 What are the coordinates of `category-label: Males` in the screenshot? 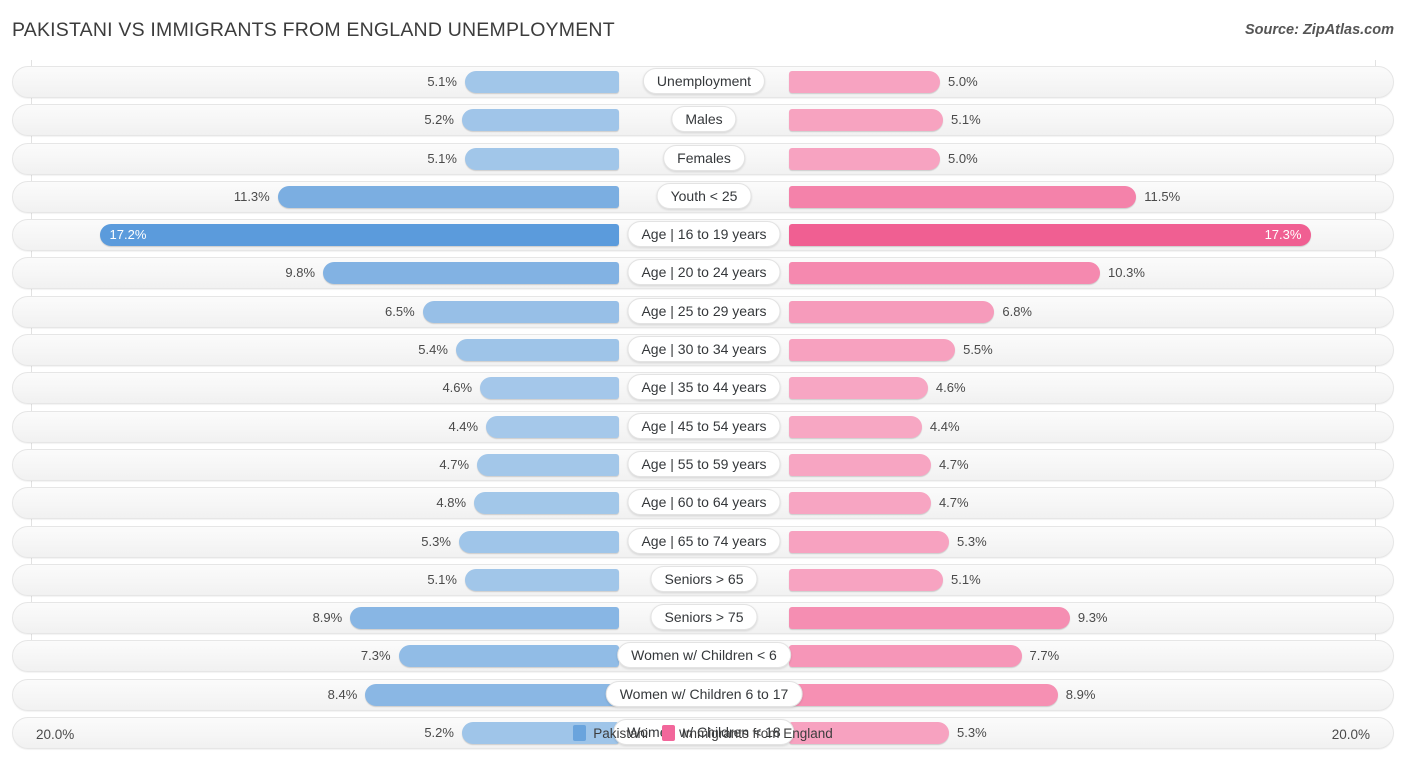 It's located at (704, 119).